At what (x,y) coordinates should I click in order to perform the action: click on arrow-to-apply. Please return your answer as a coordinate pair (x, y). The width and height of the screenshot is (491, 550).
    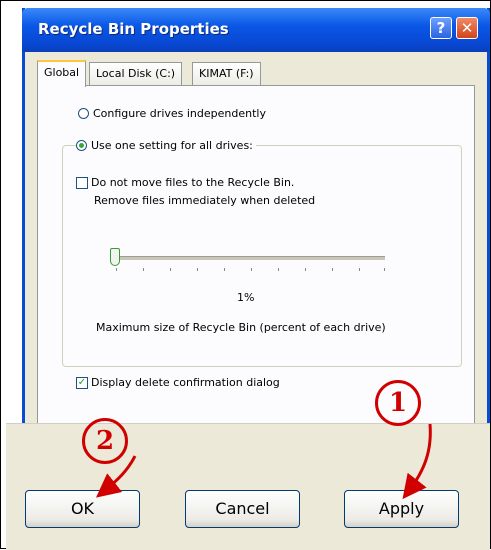
    Looking at the image, I should click on (417, 461).